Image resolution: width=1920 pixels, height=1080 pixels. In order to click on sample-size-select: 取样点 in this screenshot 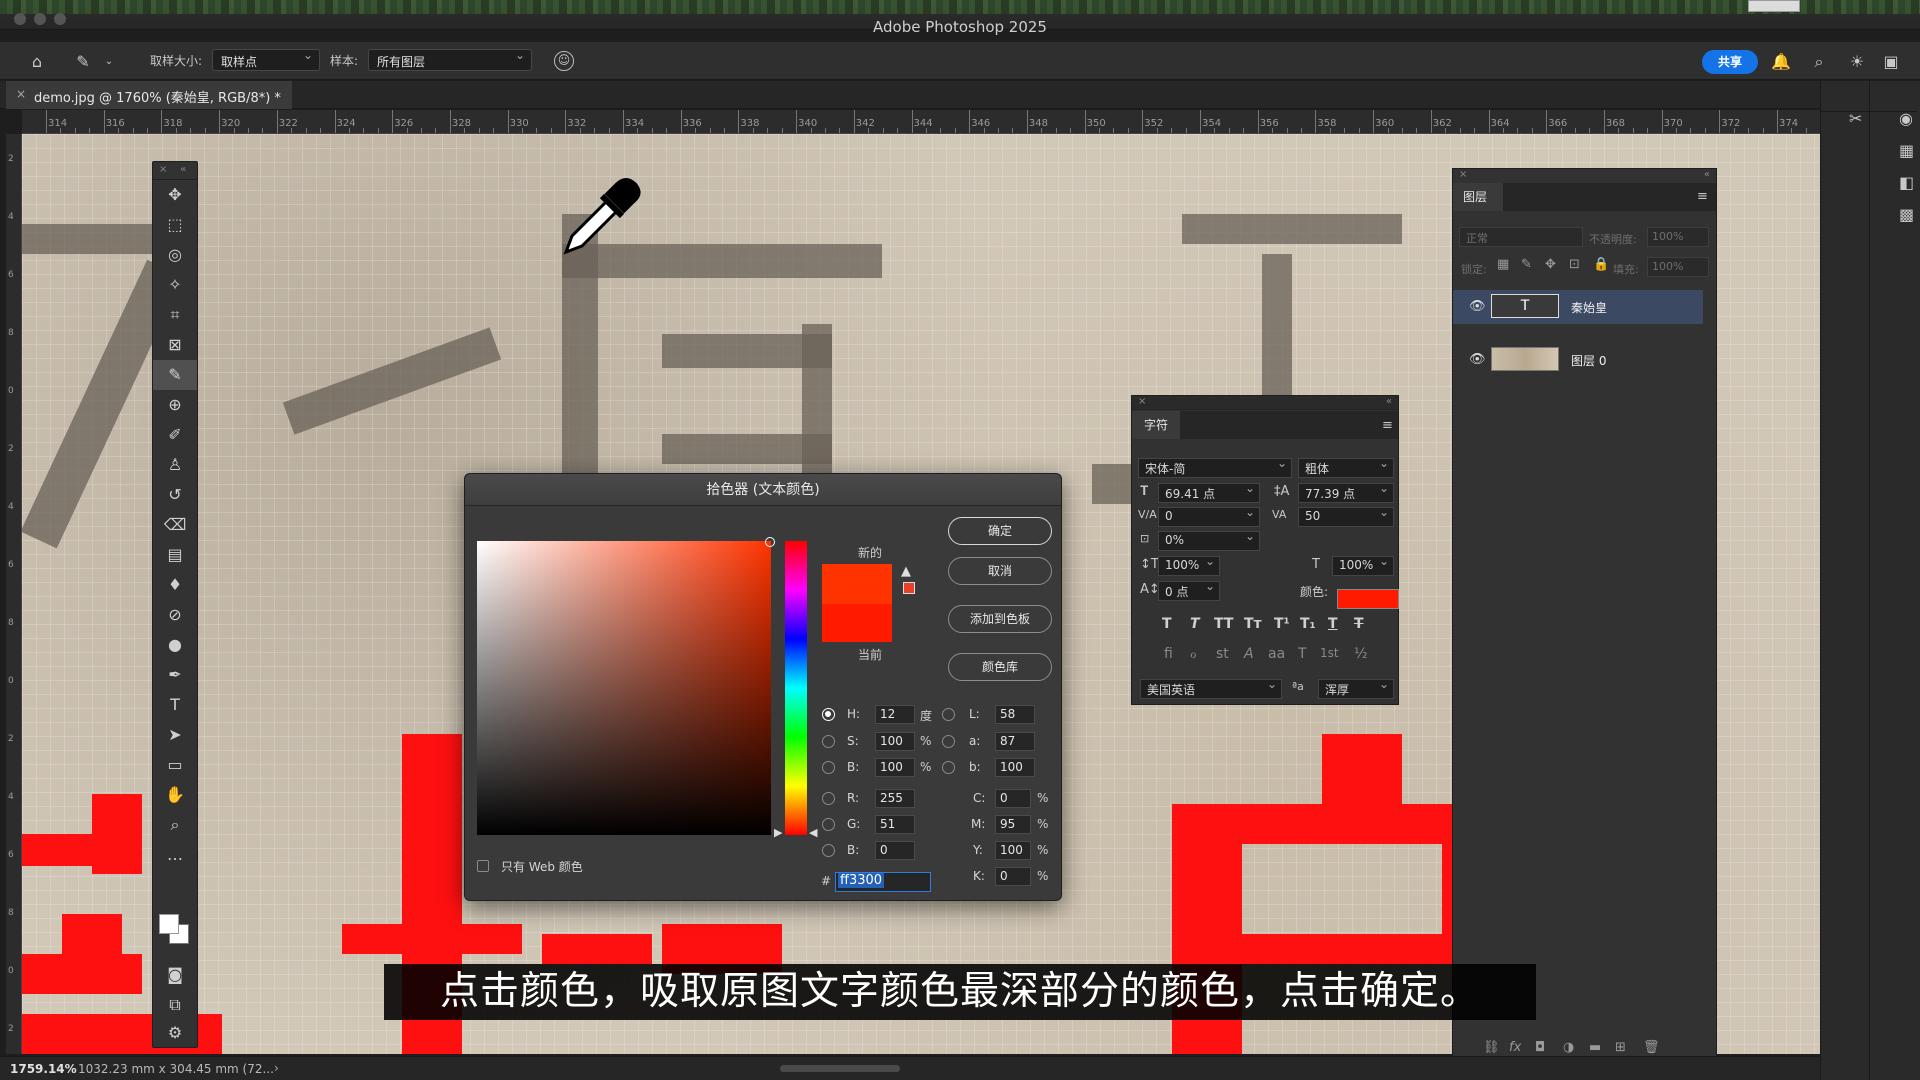, I will do `click(266, 59)`.